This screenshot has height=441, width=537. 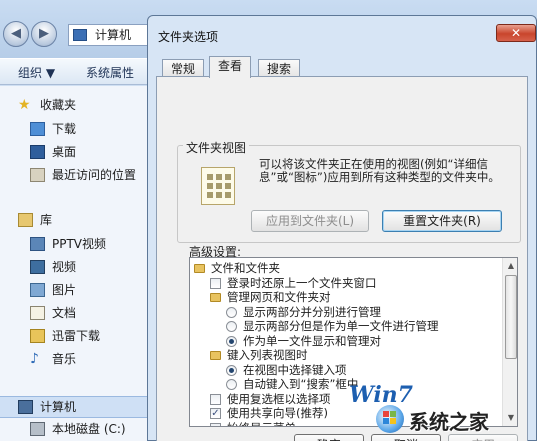 I want to click on sidebar-label: 桌面, so click(x=64, y=152).